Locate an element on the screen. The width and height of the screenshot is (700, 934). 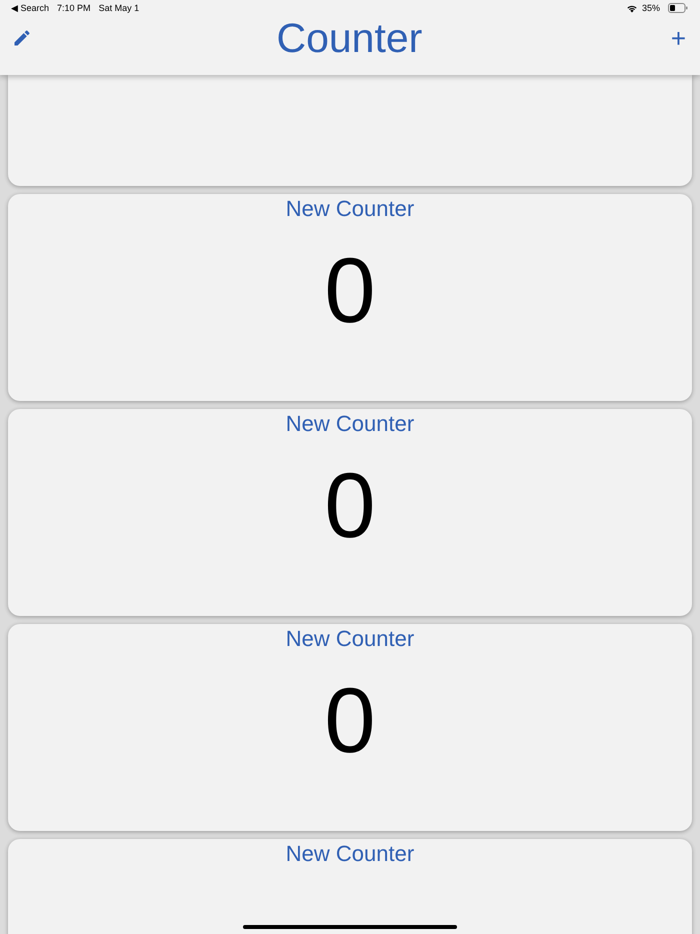
add-button: + is located at coordinates (678, 38).